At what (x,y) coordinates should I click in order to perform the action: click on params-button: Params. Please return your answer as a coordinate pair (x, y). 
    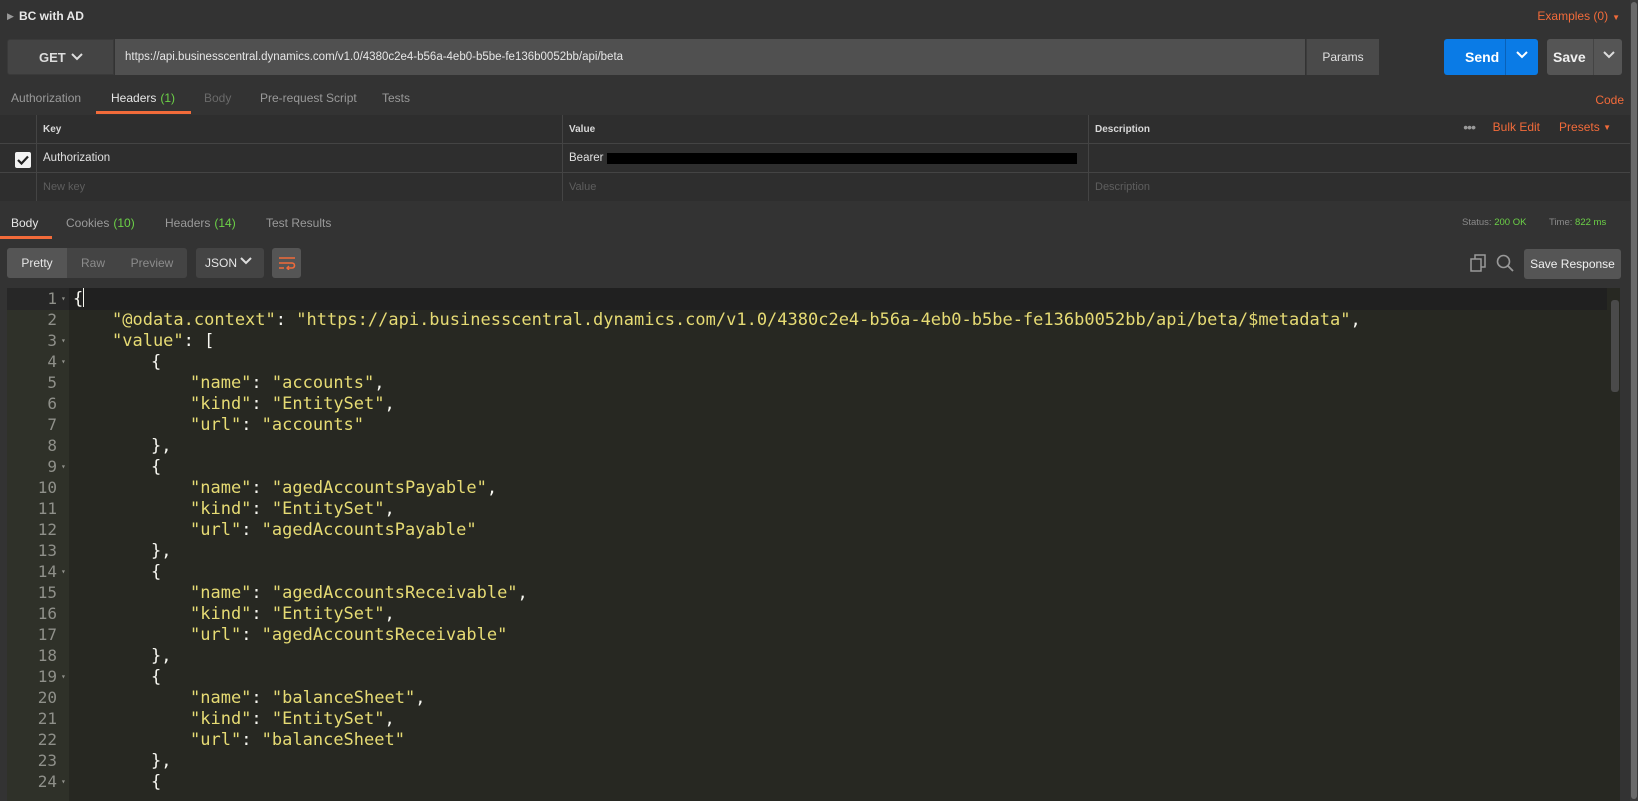
    Looking at the image, I should click on (1342, 57).